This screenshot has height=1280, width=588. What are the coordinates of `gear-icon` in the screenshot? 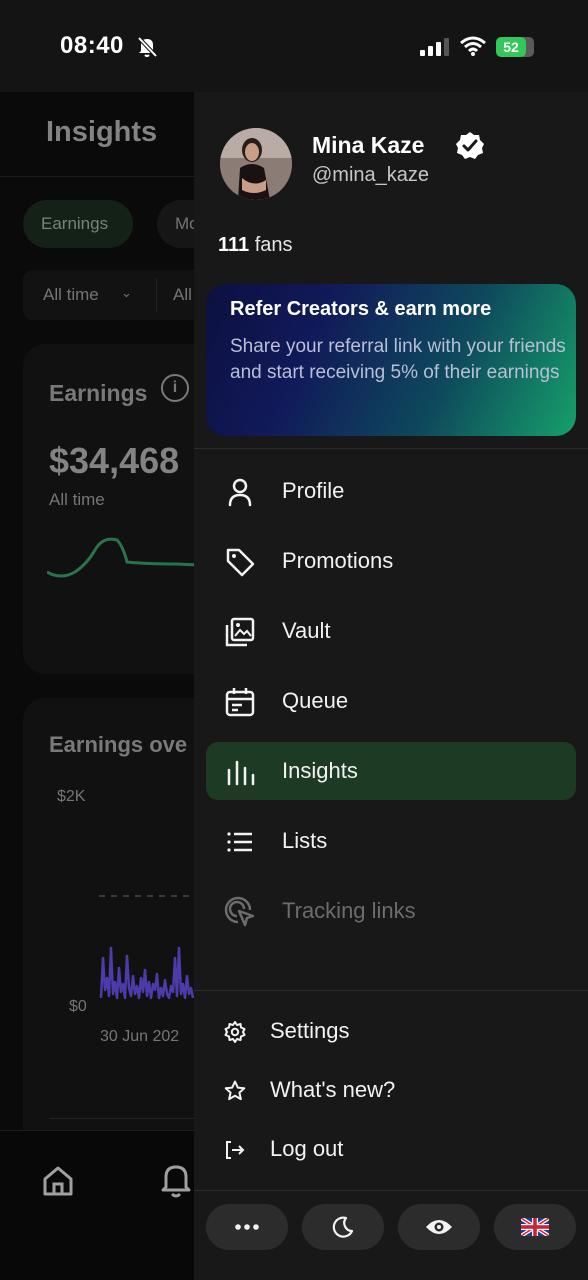 It's located at (235, 1032).